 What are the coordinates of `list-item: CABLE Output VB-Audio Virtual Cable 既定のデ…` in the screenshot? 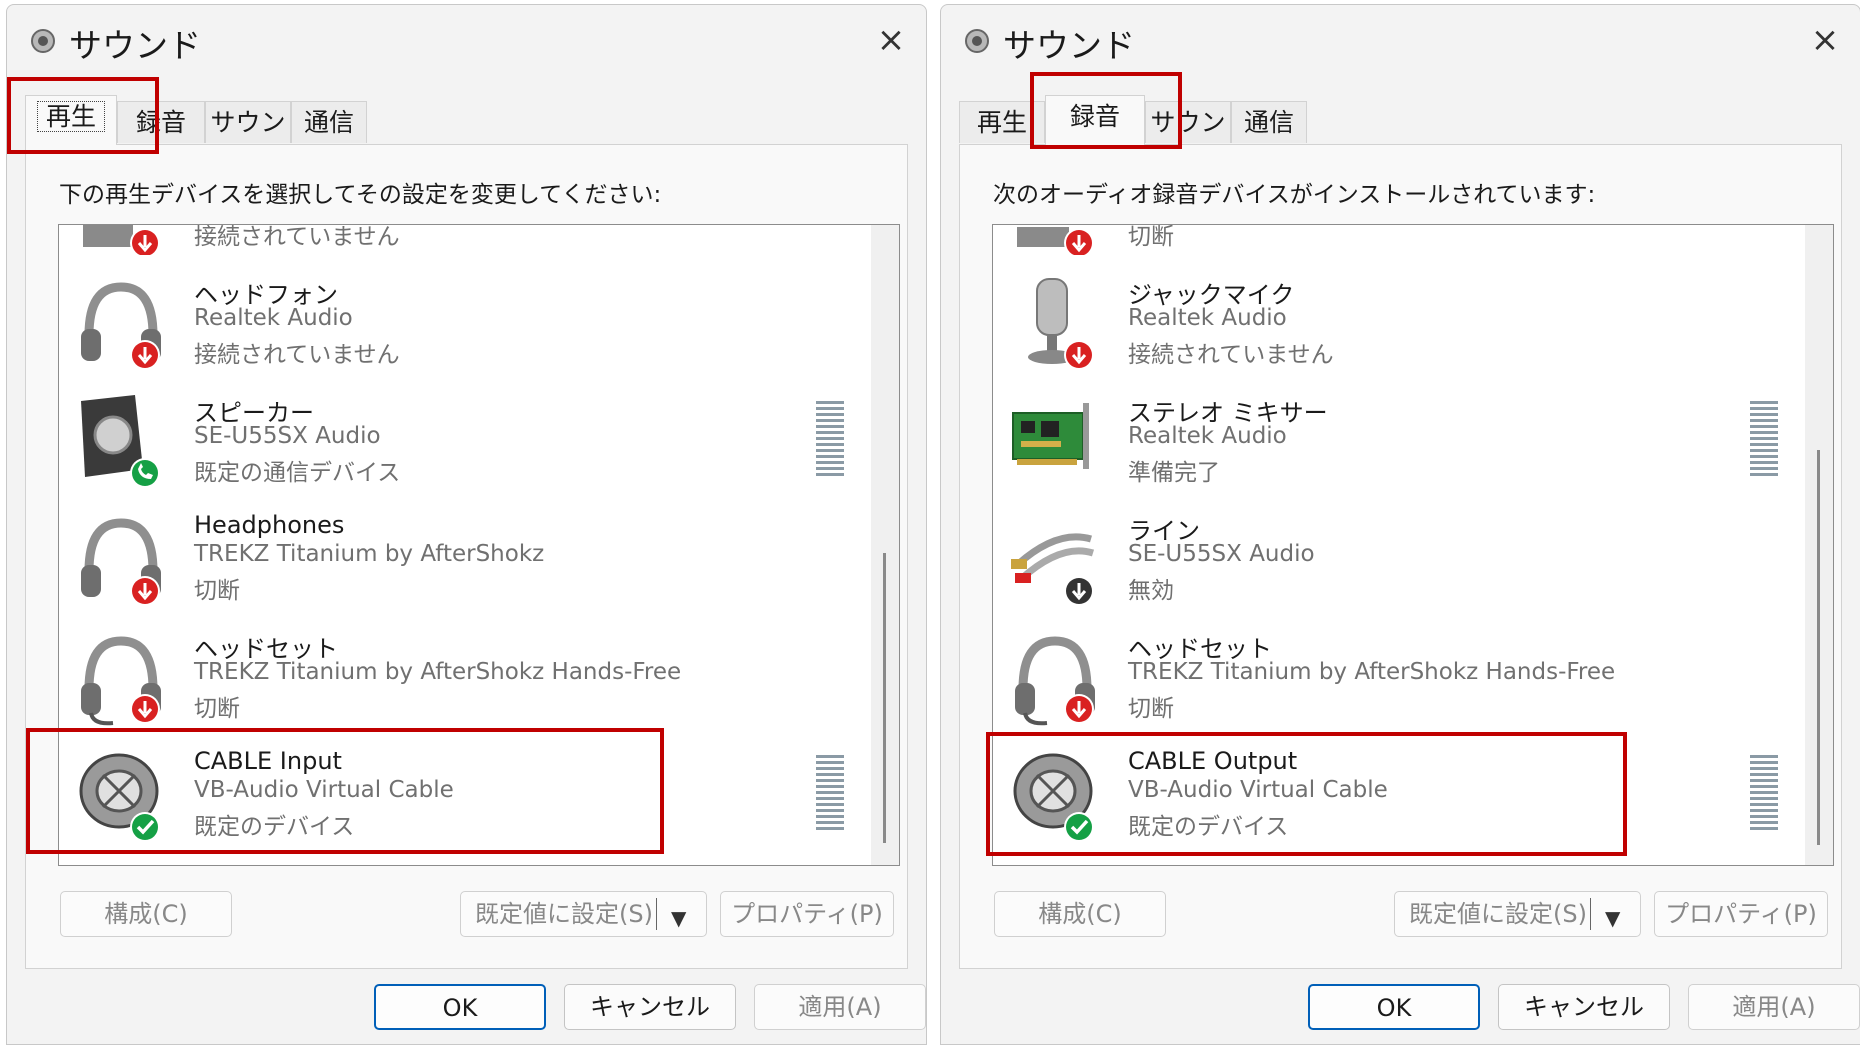 It's located at (1403, 796).